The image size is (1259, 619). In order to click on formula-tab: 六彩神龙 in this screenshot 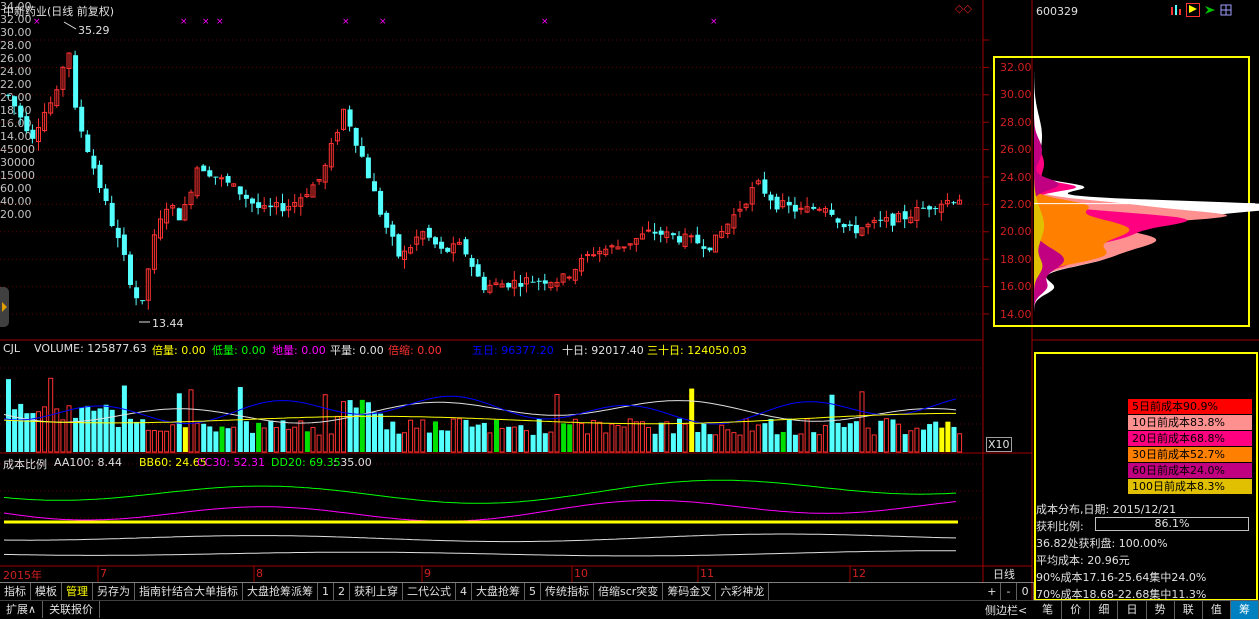, I will do `click(743, 591)`.